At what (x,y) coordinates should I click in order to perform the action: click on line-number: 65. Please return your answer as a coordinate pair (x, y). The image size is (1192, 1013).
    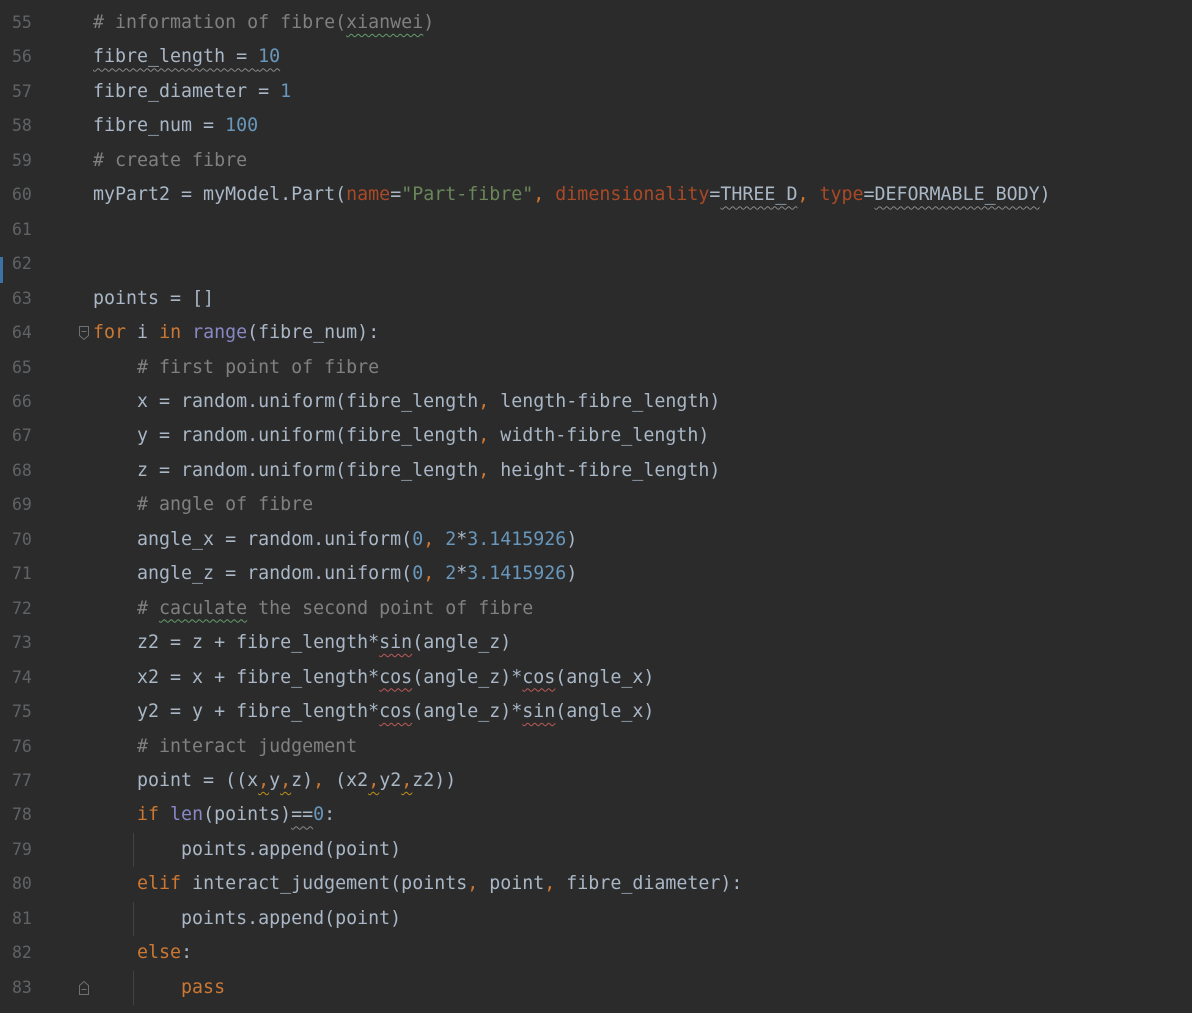
    Looking at the image, I should click on (22, 368).